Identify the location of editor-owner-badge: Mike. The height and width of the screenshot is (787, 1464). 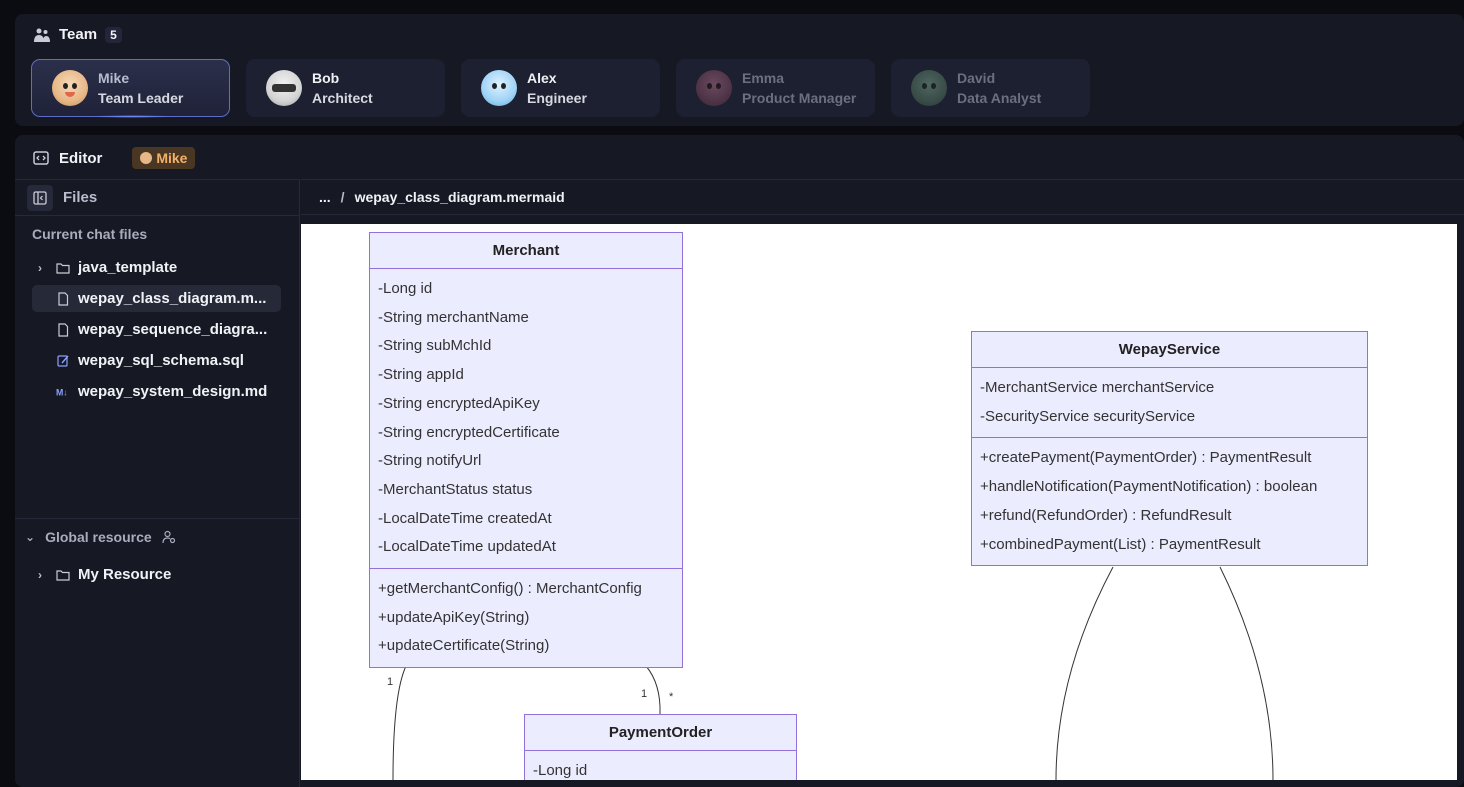
(164, 158).